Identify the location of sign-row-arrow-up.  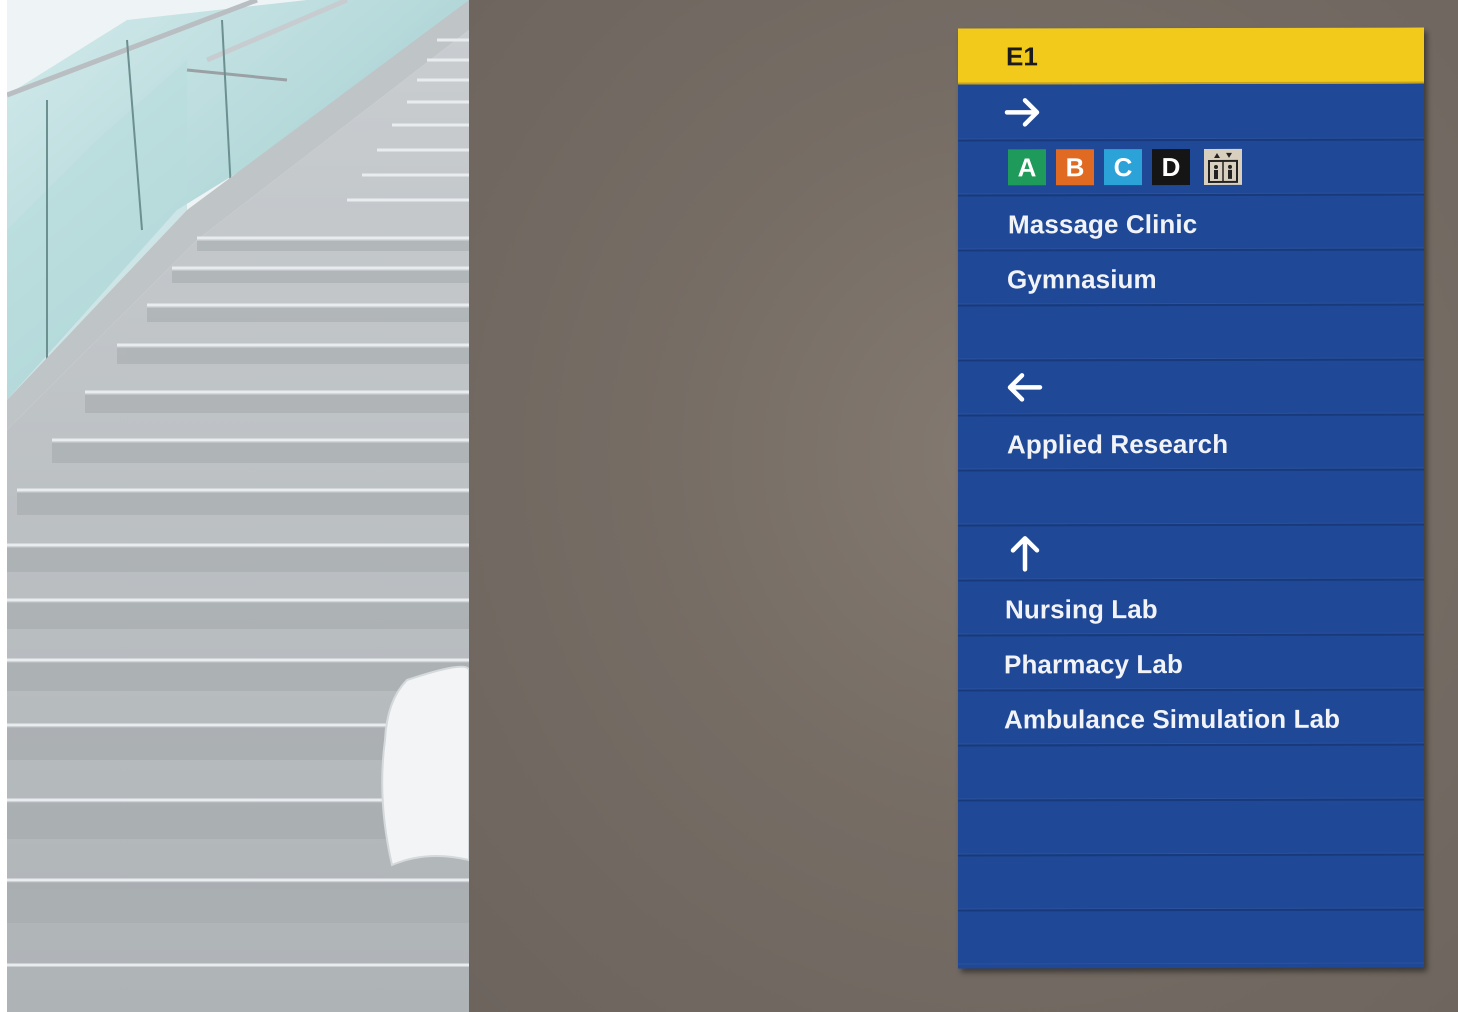
(1191, 552).